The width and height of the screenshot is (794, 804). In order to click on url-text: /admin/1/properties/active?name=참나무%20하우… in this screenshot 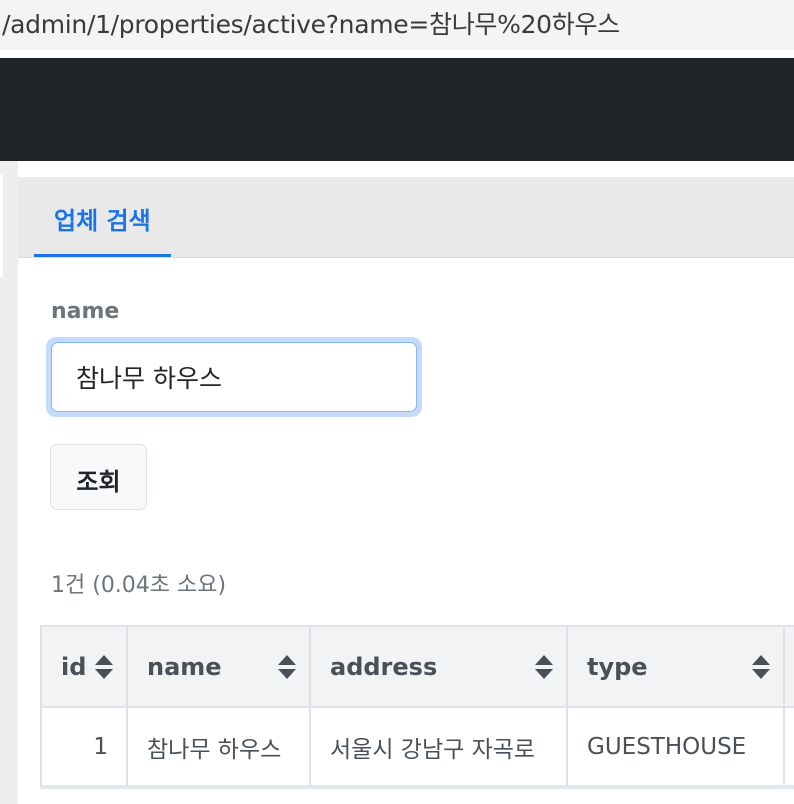, I will do `click(311, 24)`.